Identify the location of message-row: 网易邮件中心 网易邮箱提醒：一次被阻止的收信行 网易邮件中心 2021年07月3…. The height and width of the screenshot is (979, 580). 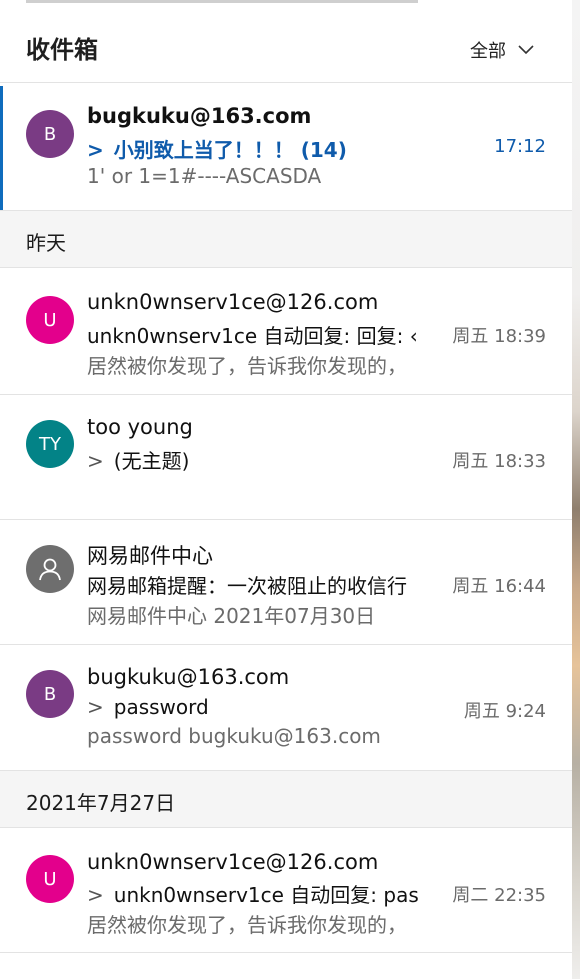
(286, 582).